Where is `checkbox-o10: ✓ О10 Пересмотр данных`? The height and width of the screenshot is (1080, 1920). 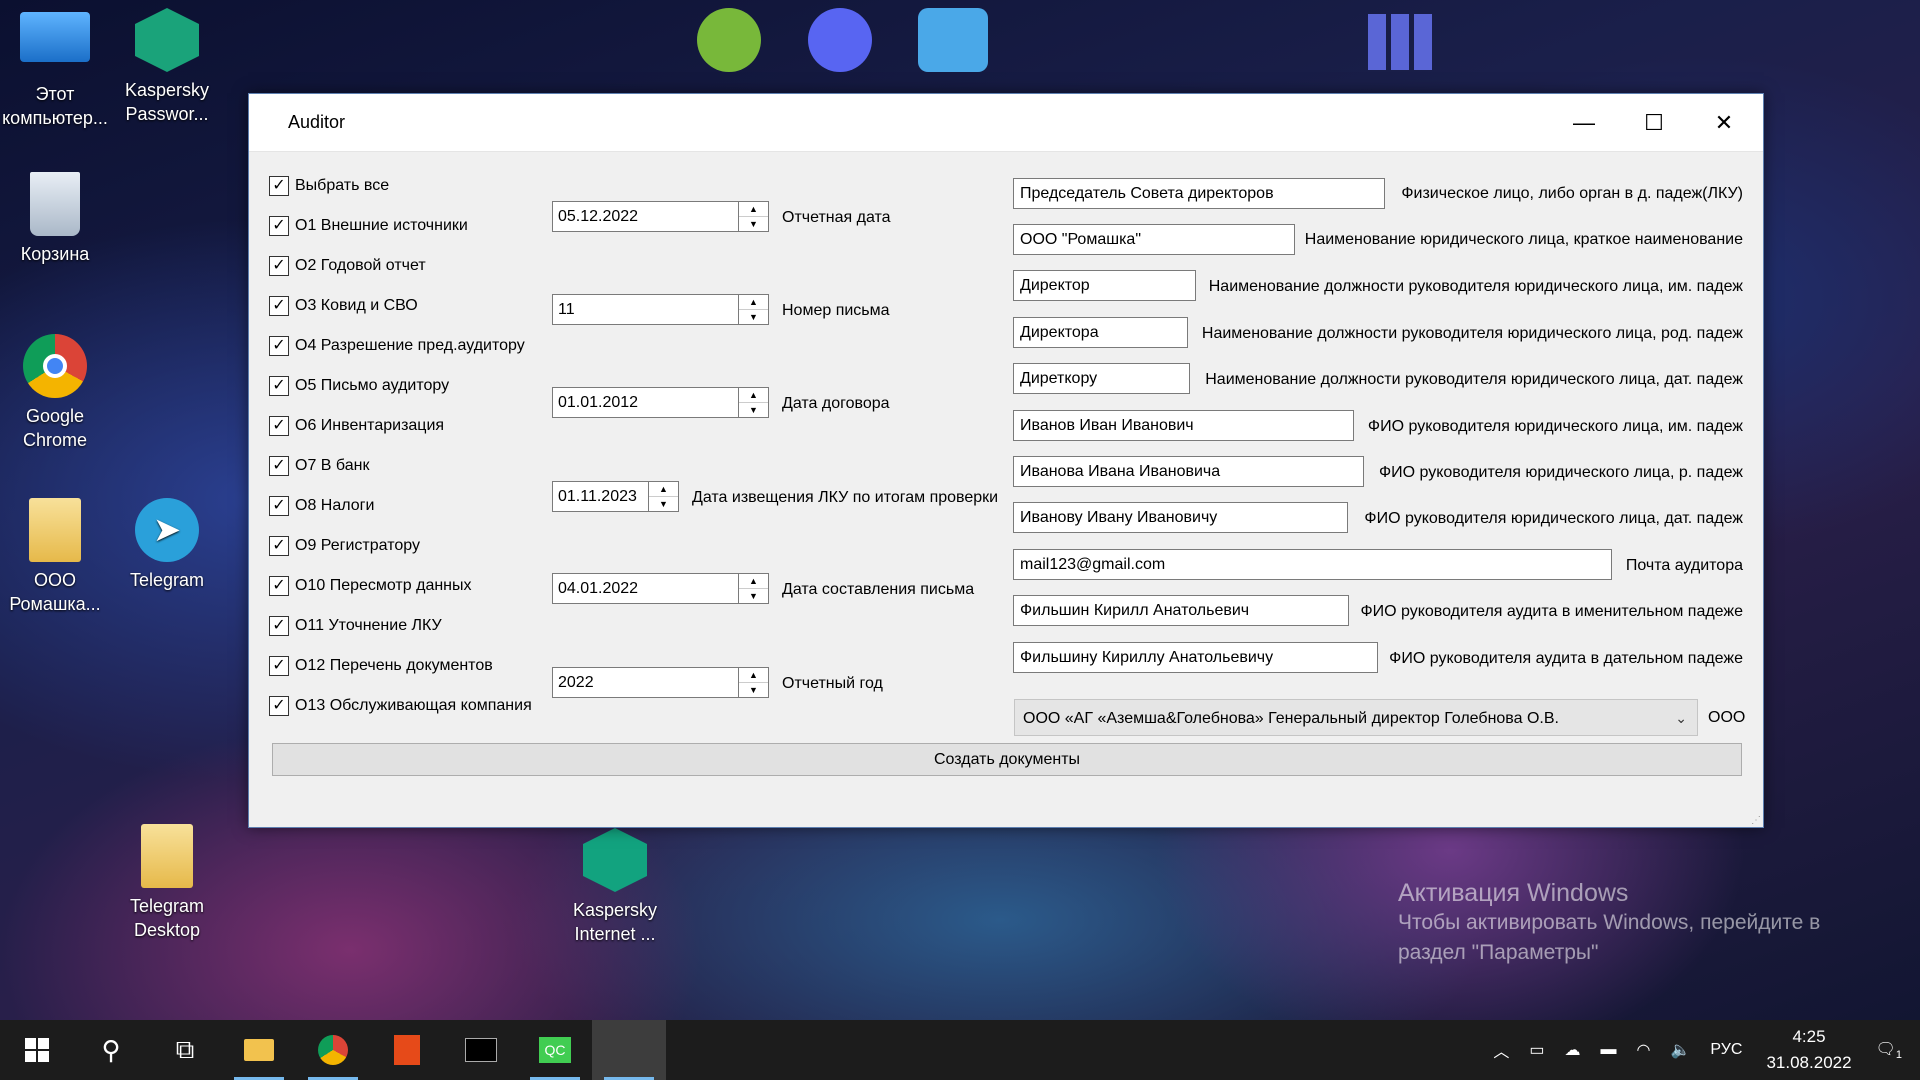 checkbox-o10: ✓ О10 Пересмотр данных is located at coordinates (370, 586).